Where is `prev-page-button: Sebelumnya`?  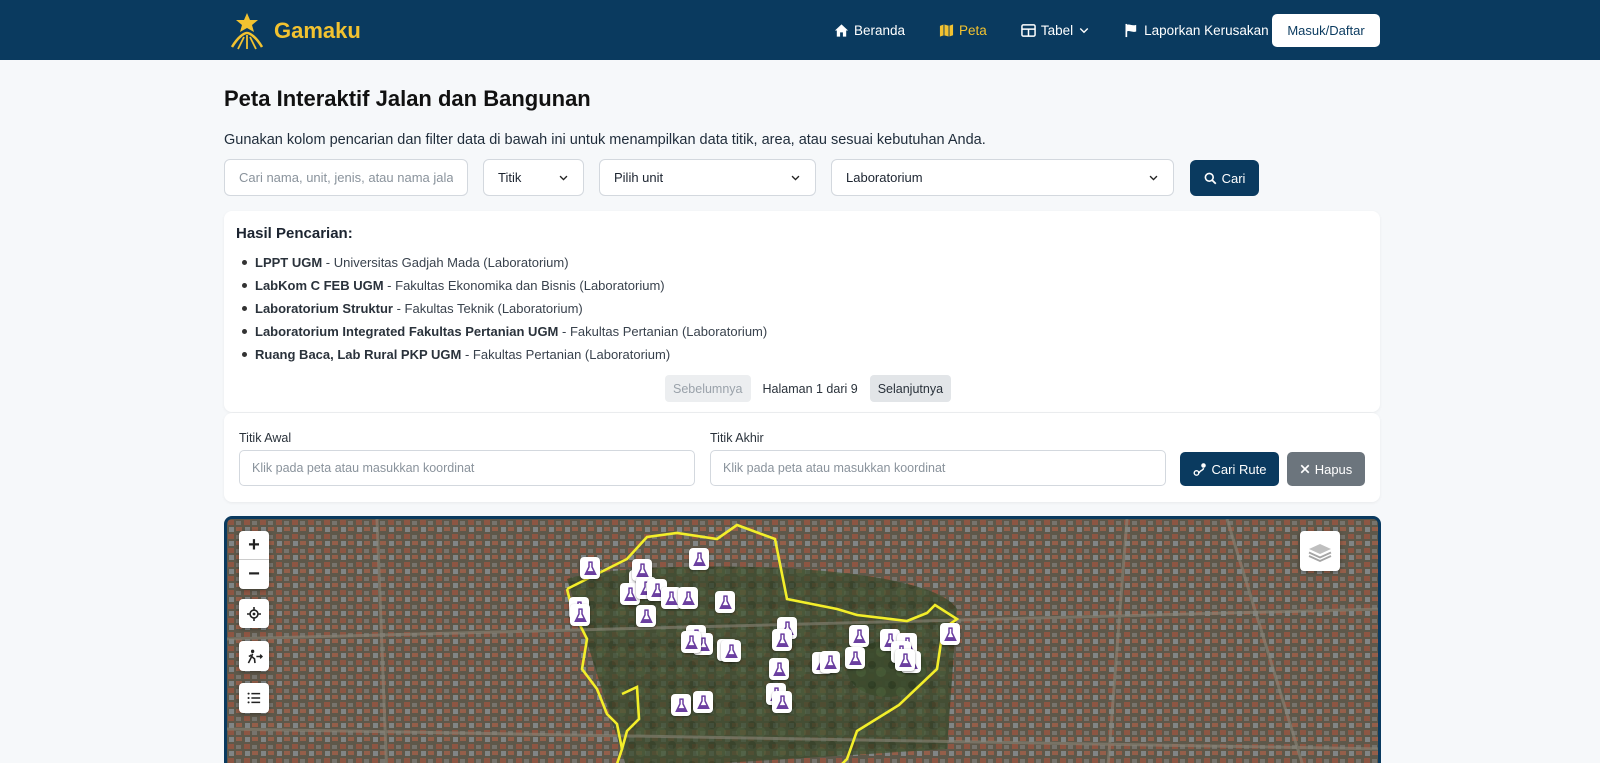 prev-page-button: Sebelumnya is located at coordinates (708, 388).